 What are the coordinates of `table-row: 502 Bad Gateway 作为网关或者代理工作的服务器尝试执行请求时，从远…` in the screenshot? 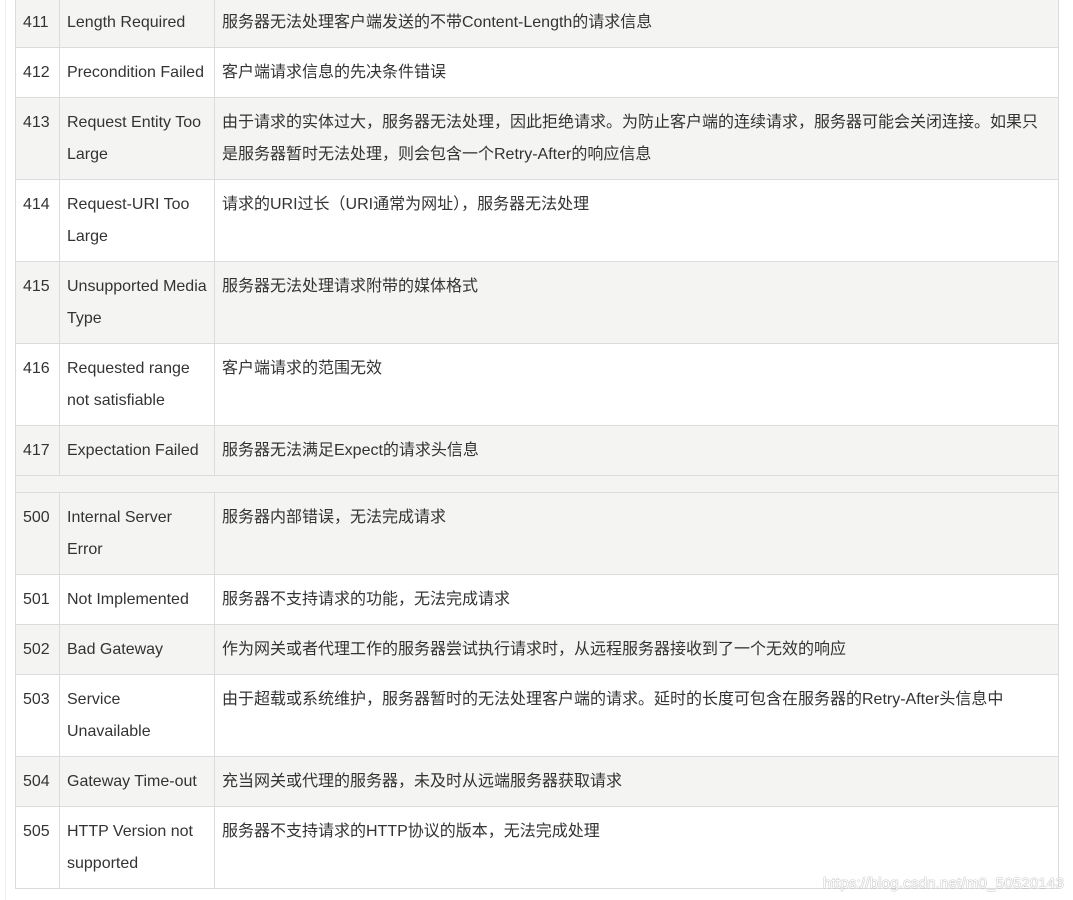 It's located at (537, 649).